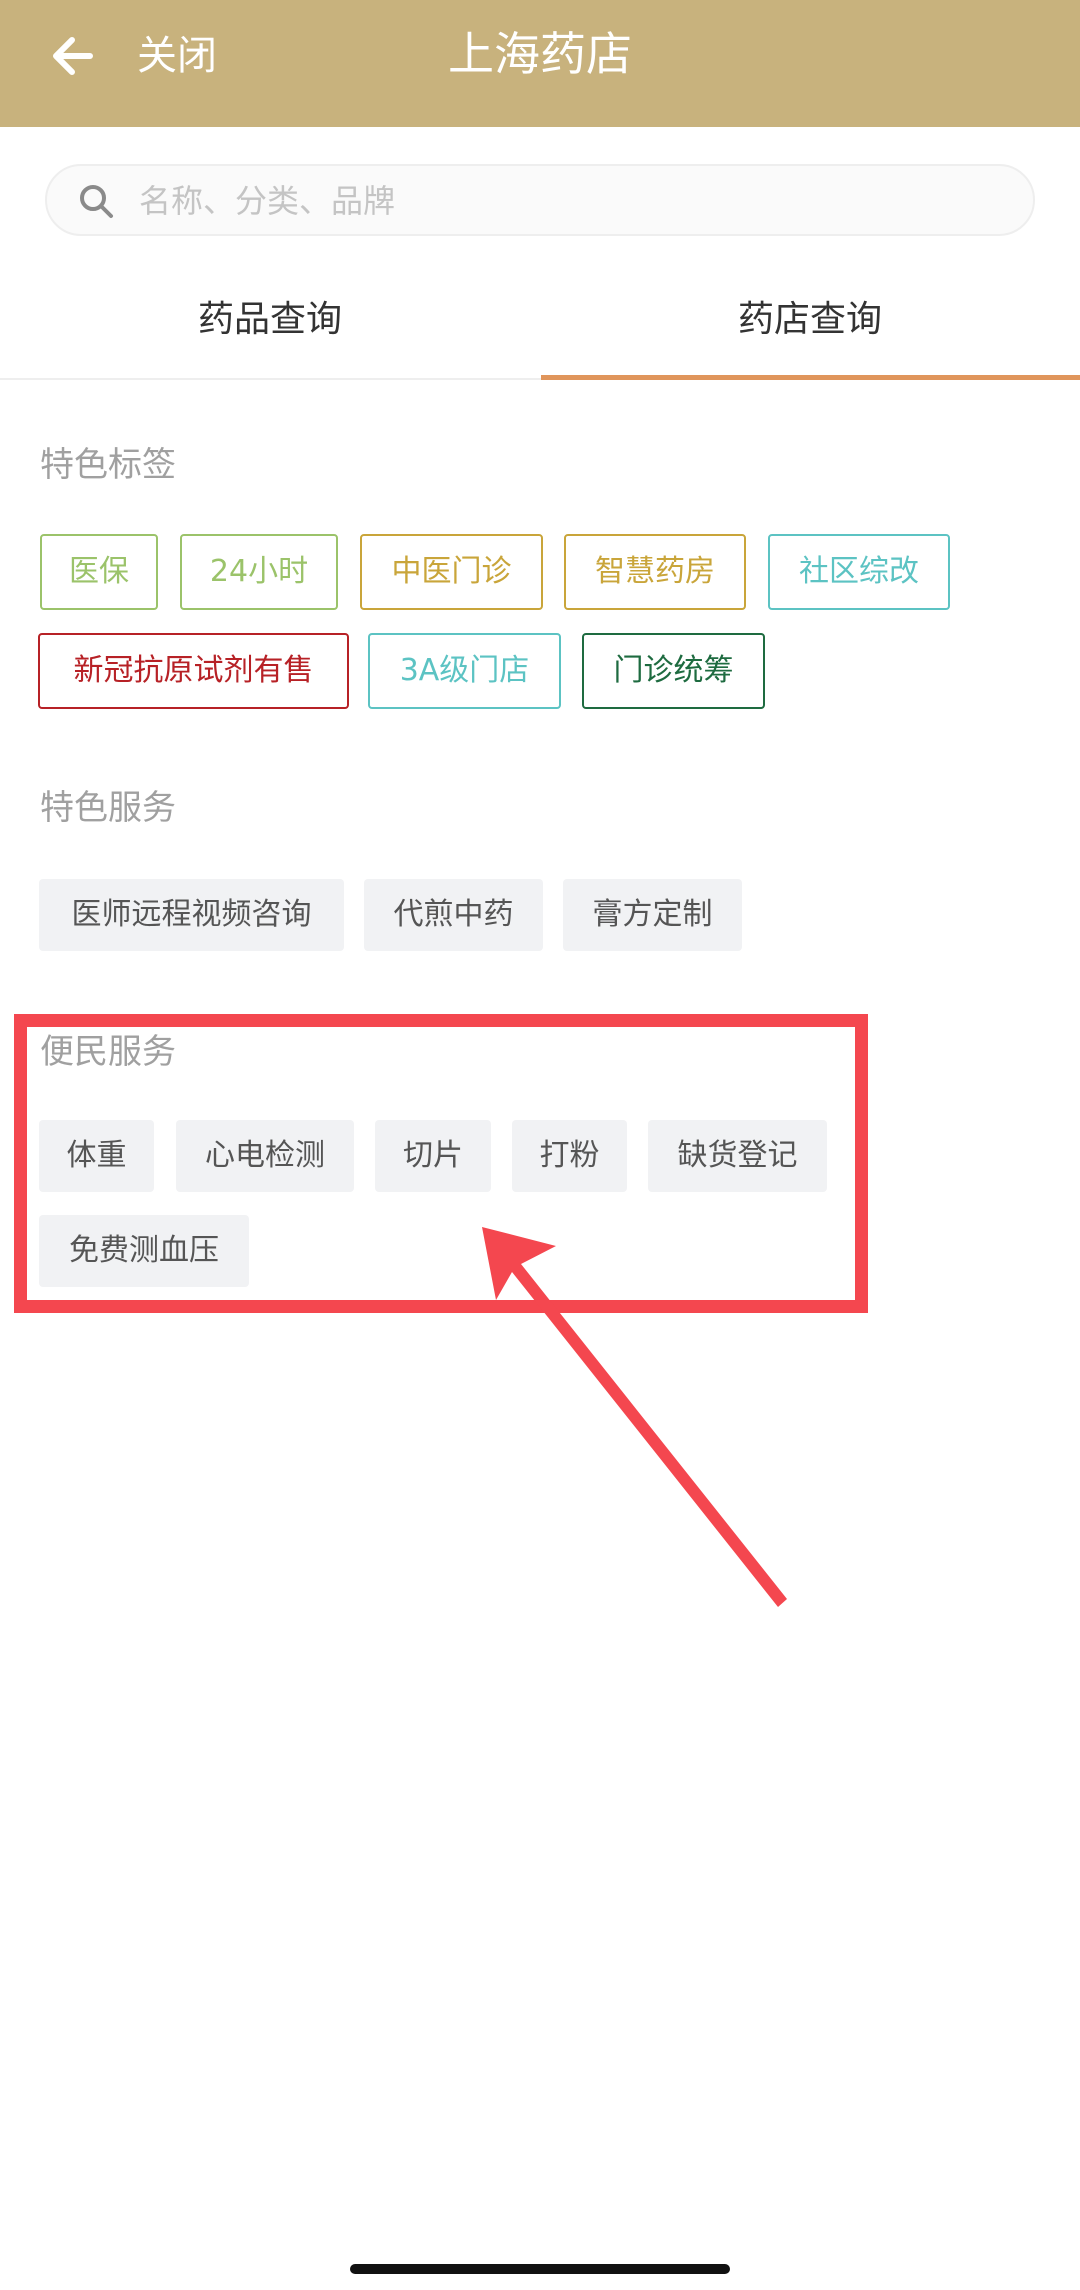 Image resolution: width=1080 pixels, height=2290 pixels. Describe the element at coordinates (108, 465) in the screenshot. I see `section-title-feature-tags: 特色标签` at that location.